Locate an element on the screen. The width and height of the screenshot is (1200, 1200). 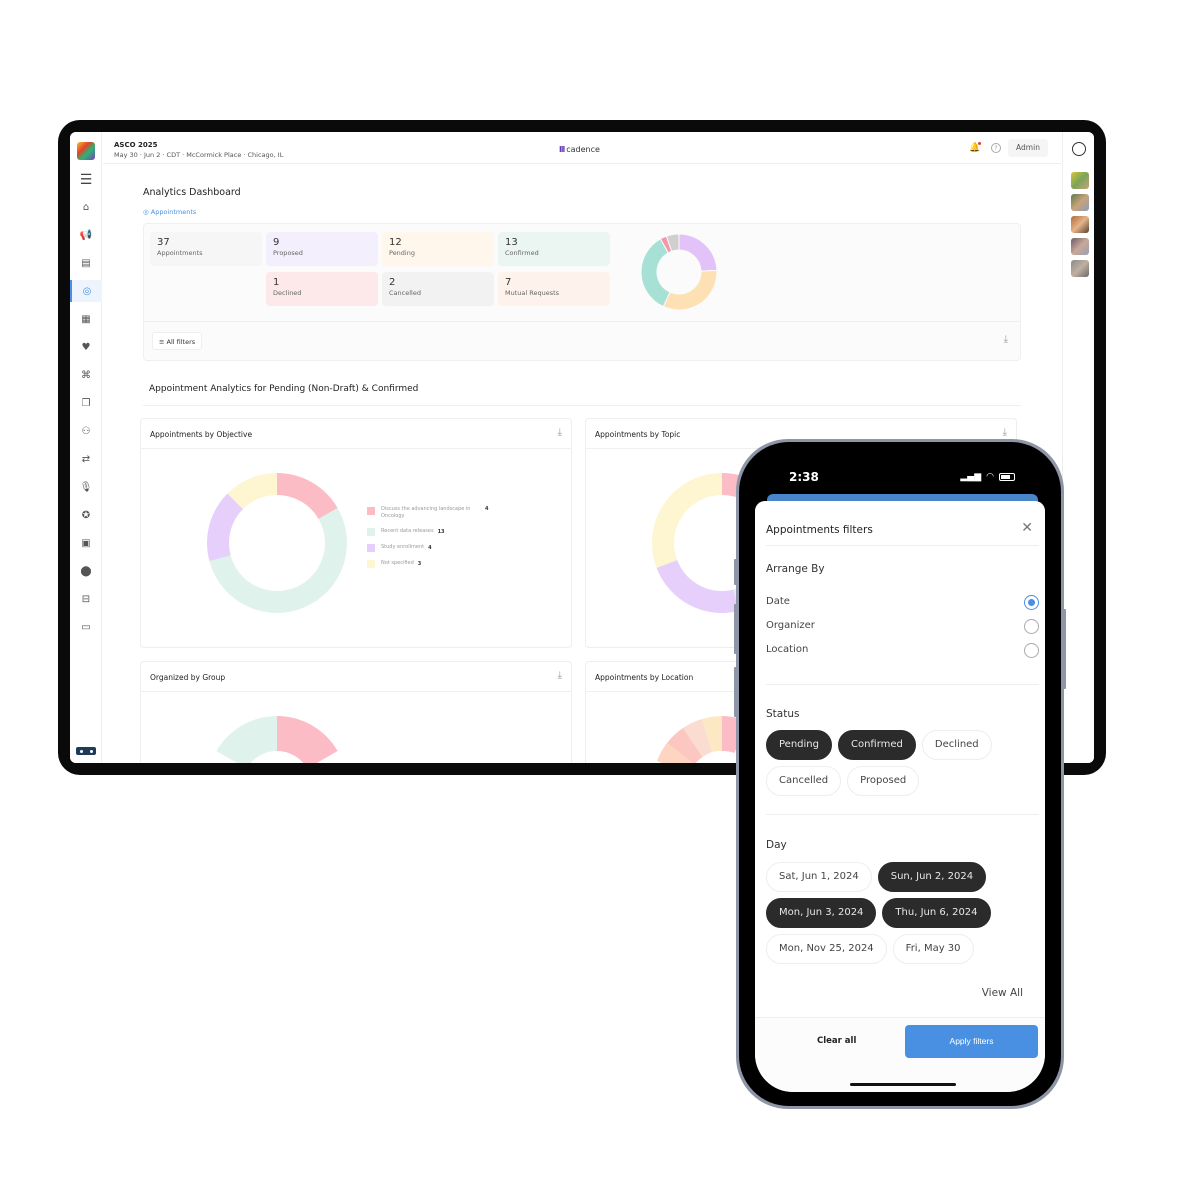
microphone-icon: 🎙 is located at coordinates (86, 487).